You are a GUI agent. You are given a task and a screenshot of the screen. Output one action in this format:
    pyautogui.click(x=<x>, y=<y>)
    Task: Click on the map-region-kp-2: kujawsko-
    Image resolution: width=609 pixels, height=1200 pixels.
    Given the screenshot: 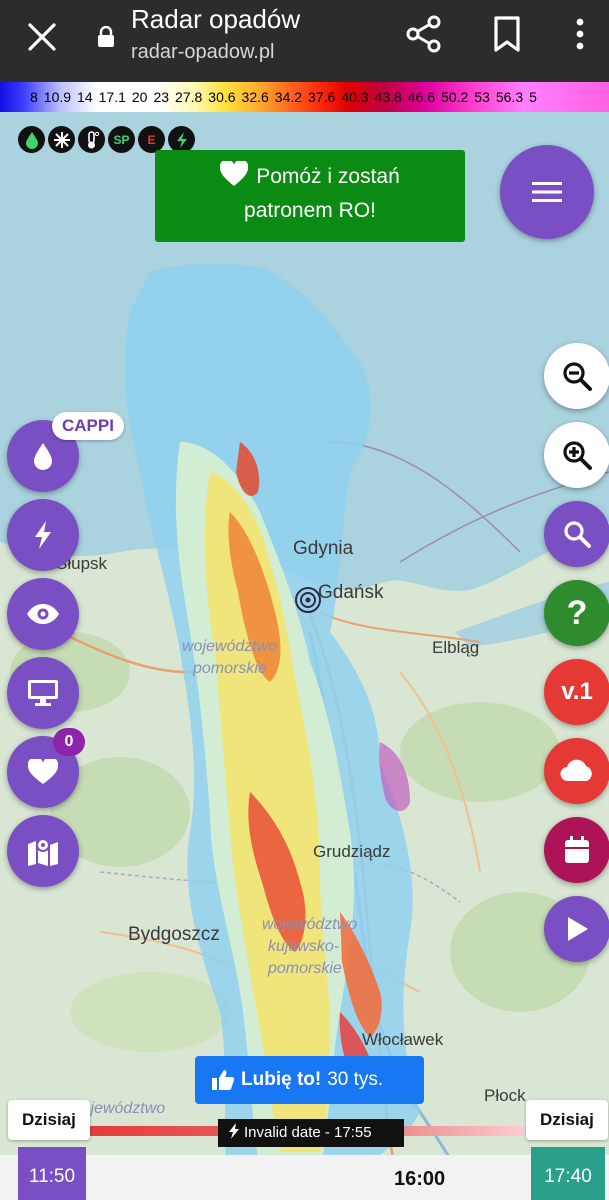 What is the action you would take?
    pyautogui.click(x=304, y=946)
    